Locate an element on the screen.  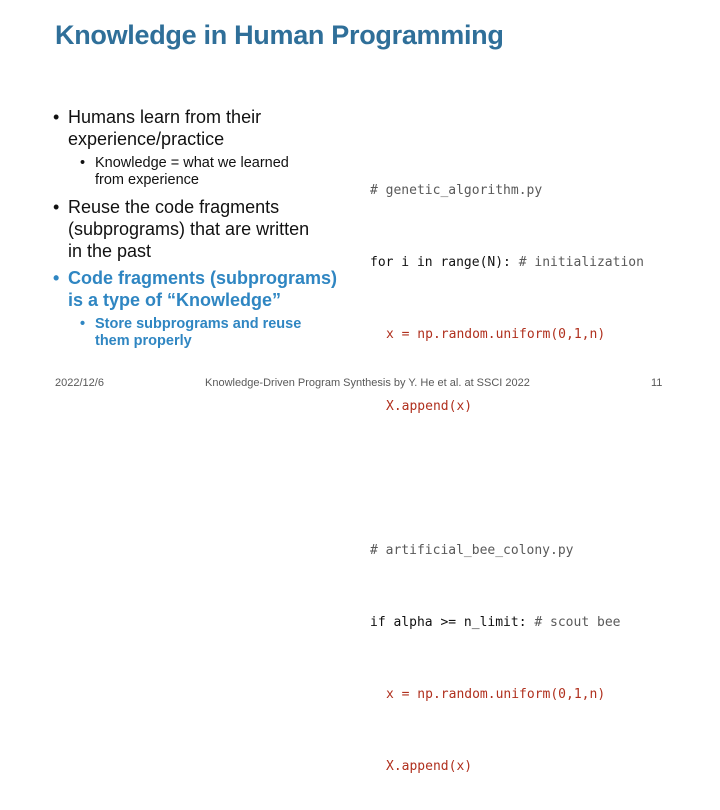
code-inline-comment: # scout bee is located at coordinates (577, 622).